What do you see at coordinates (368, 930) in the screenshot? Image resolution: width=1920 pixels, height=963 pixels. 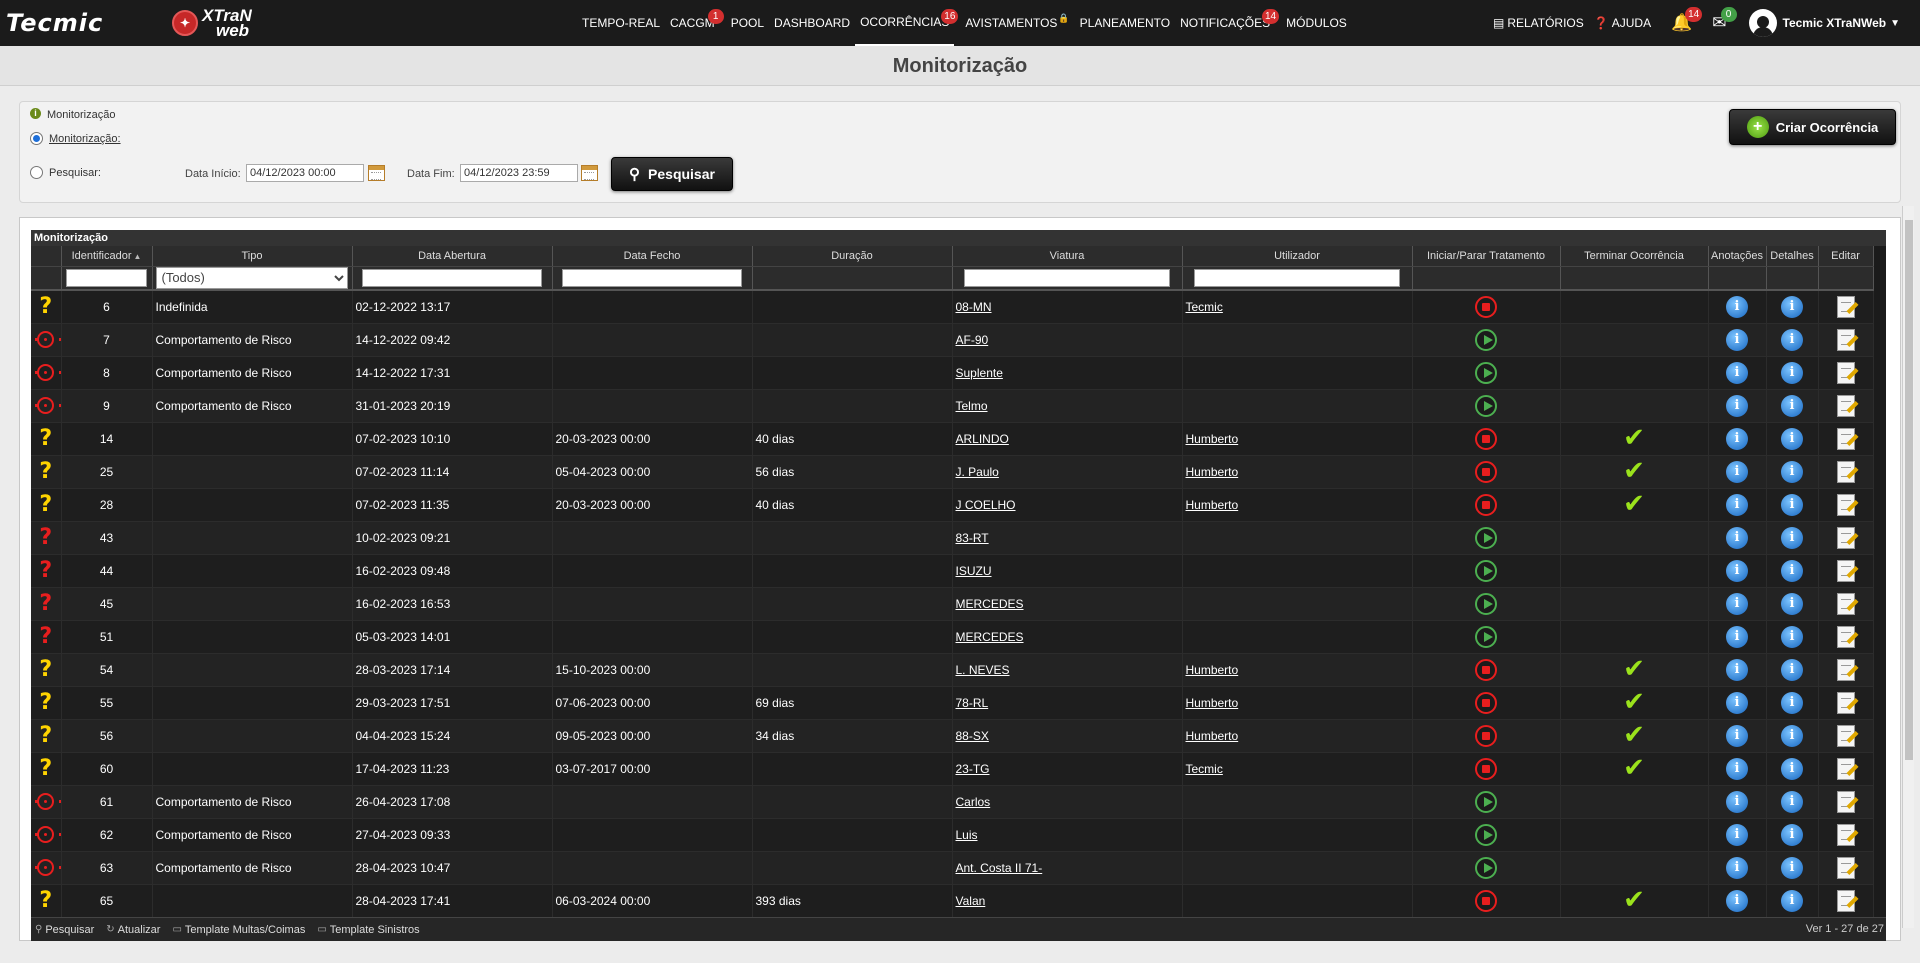 I see `template-claims-button: ▭ Template Sinistros` at bounding box center [368, 930].